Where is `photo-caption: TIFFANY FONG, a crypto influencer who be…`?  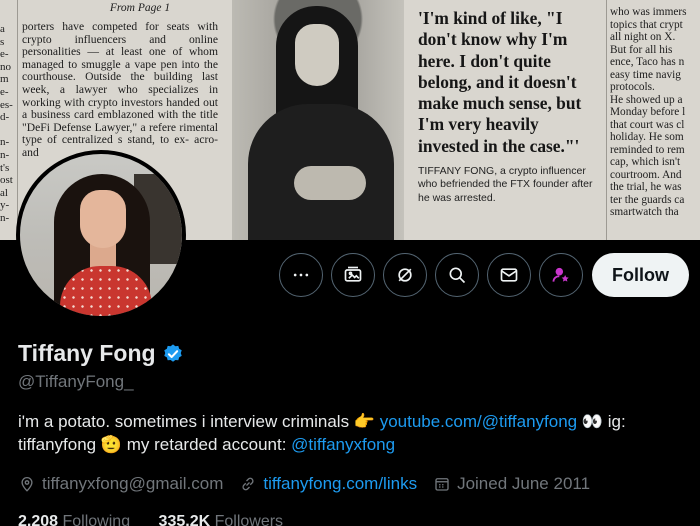
photo-caption: TIFFANY FONG, a crypto influencer who be… is located at coordinates (505, 184).